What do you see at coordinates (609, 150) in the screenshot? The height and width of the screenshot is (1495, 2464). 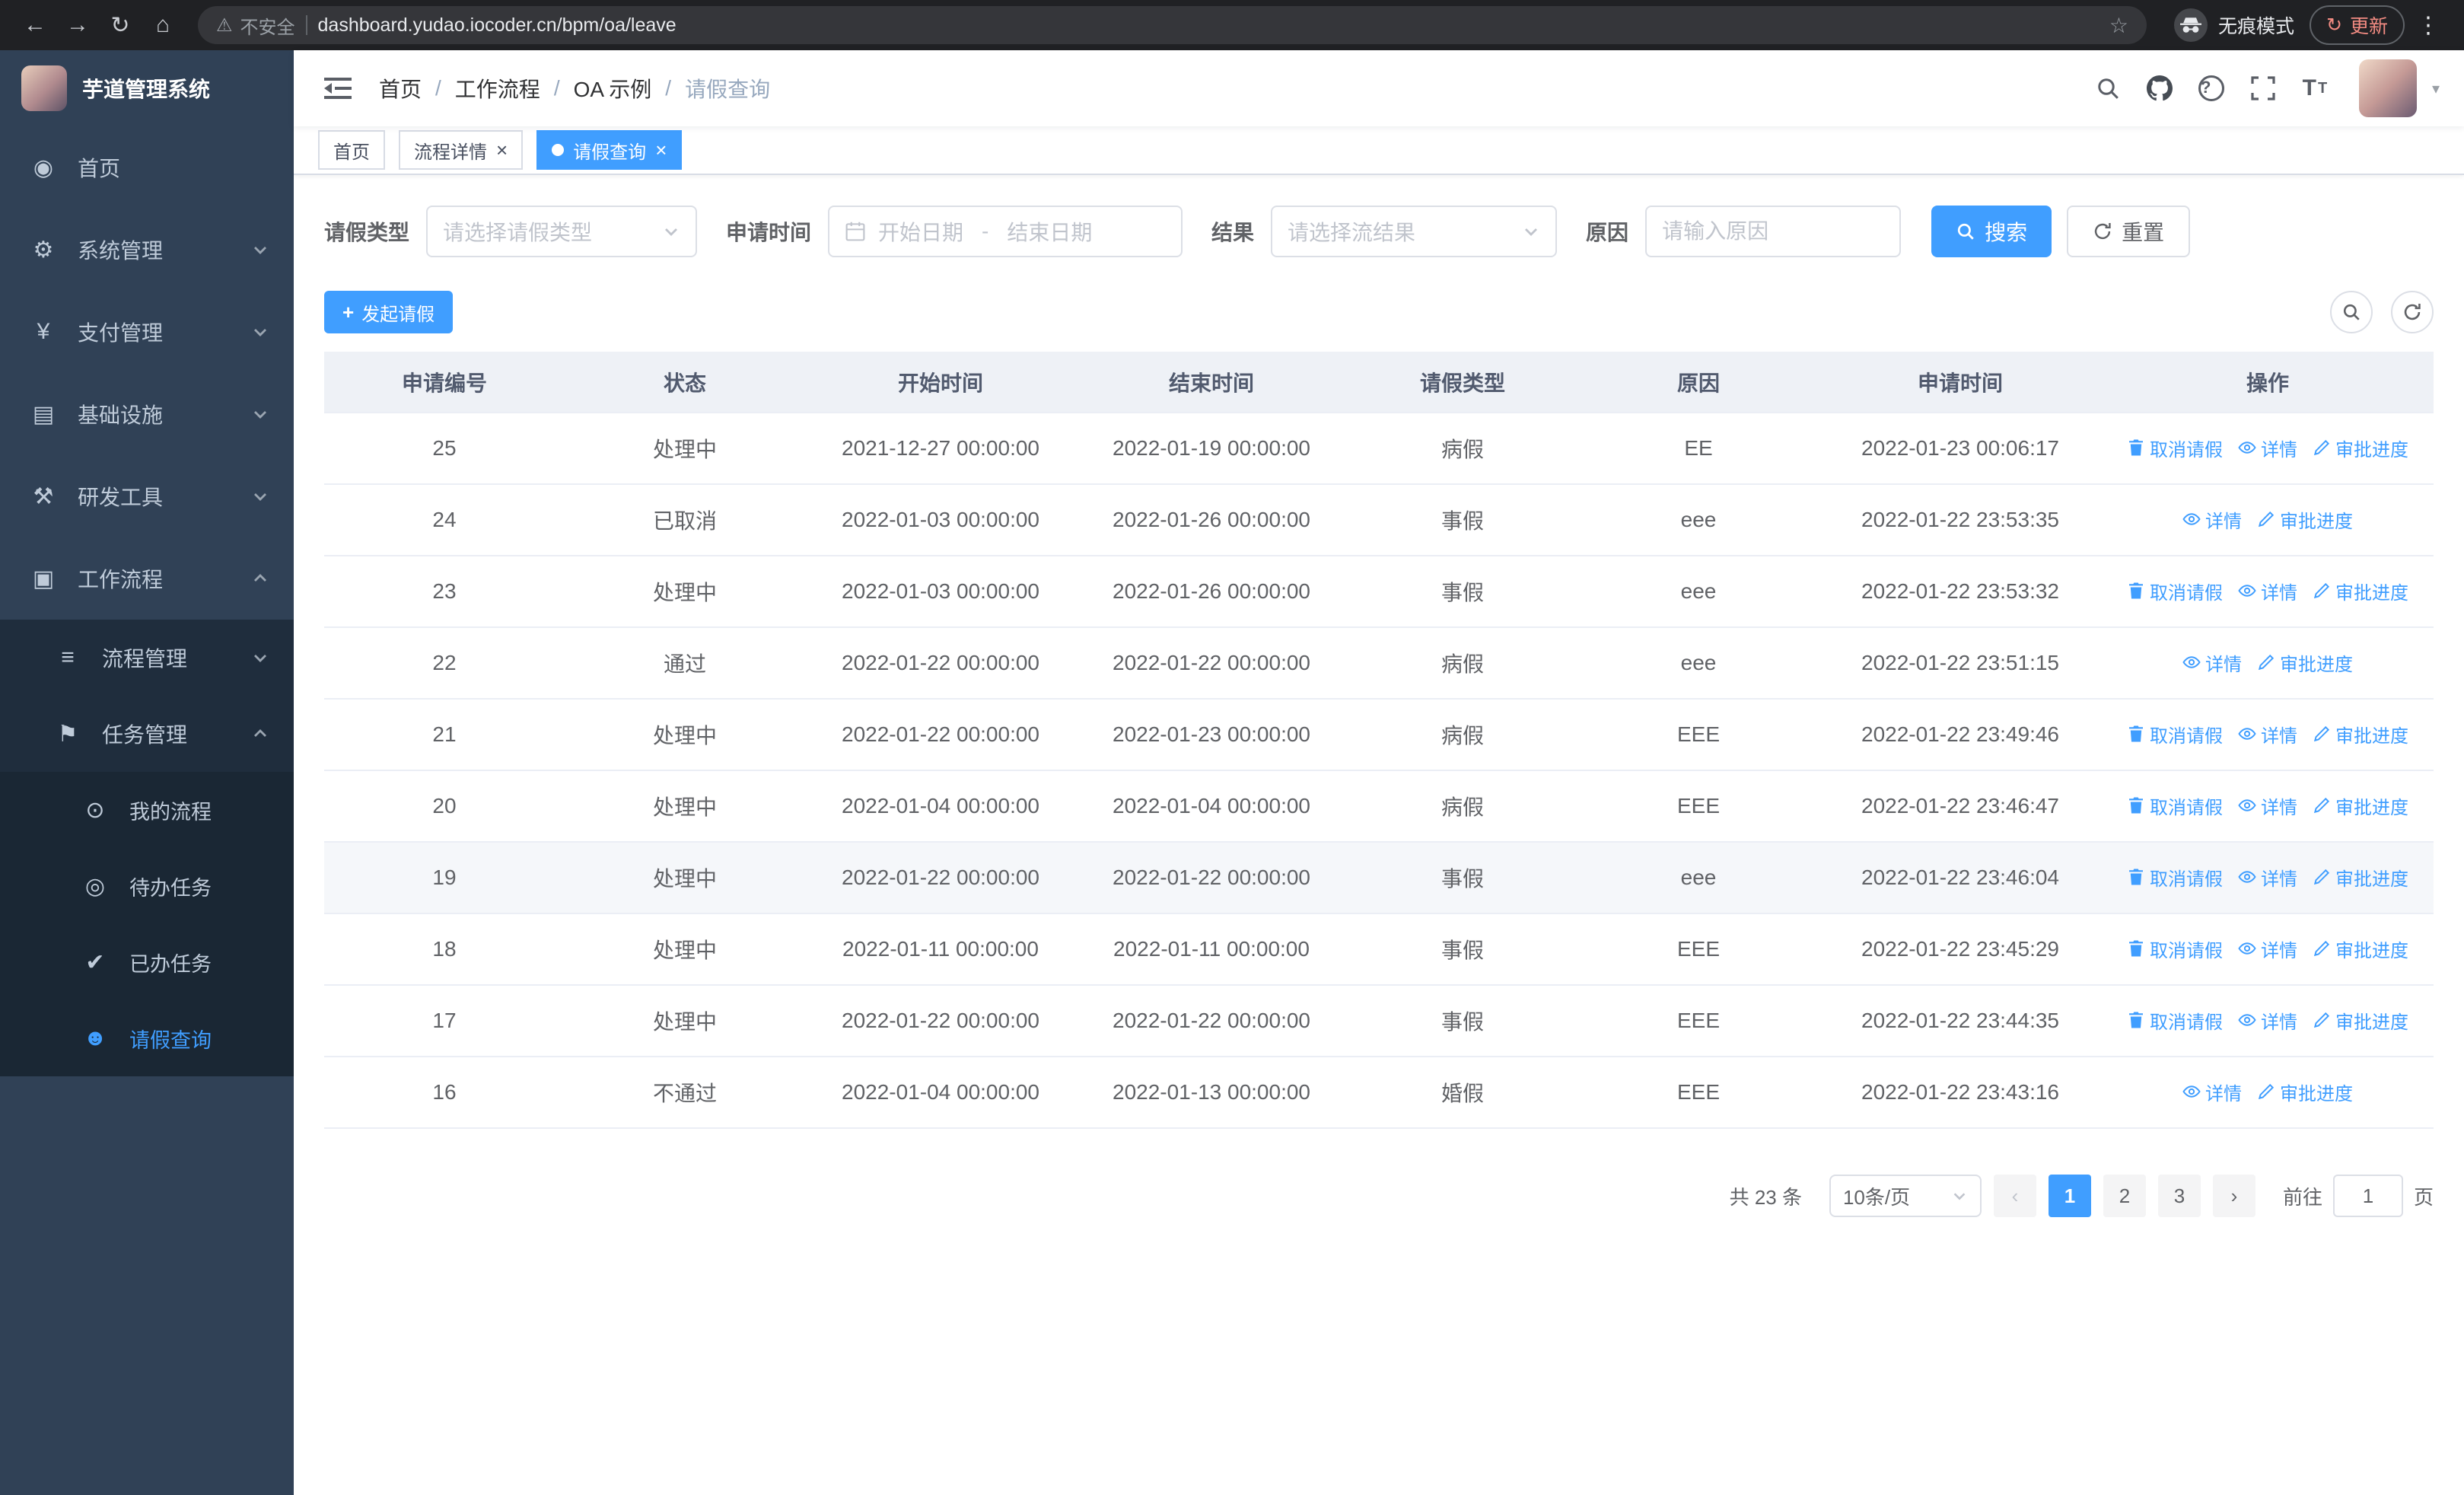 I see `tab-请假查询: 请假查询 ×` at bounding box center [609, 150].